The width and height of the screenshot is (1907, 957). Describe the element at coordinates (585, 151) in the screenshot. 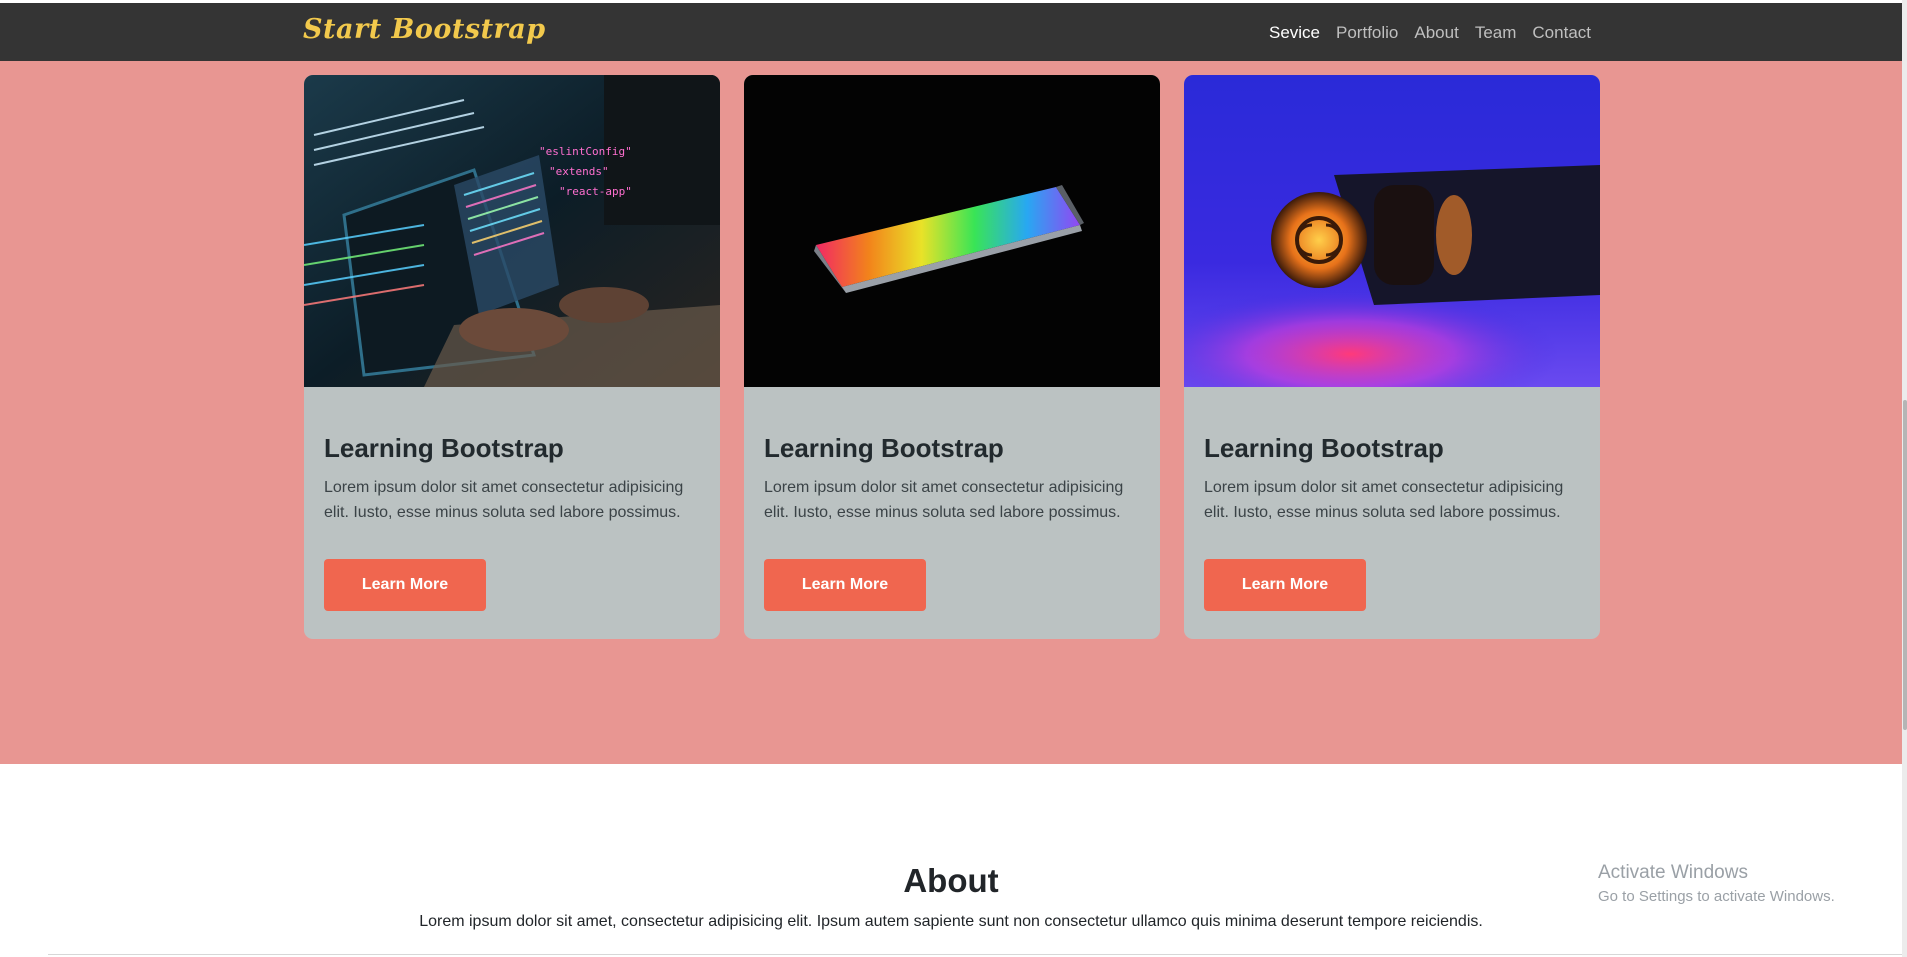

I see `svg-text: "eslintConfig"` at that location.